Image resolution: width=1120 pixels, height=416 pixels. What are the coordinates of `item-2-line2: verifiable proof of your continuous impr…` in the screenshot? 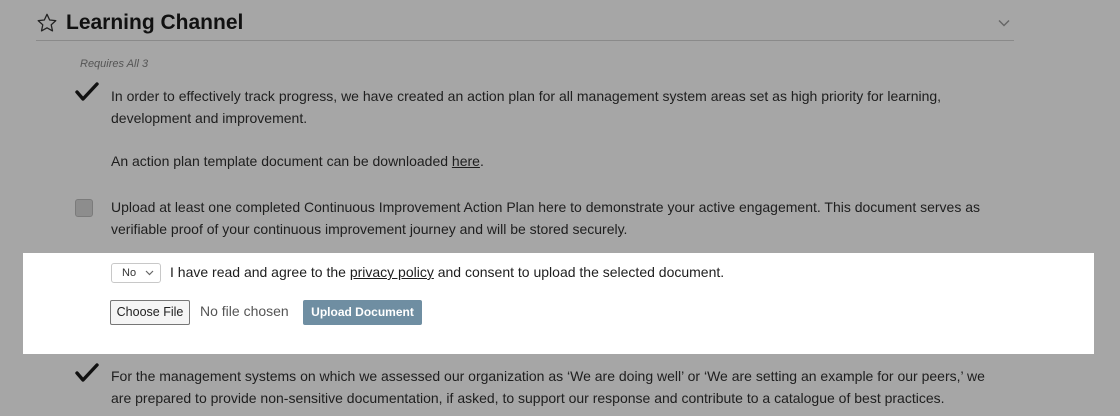 It's located at (369, 229).